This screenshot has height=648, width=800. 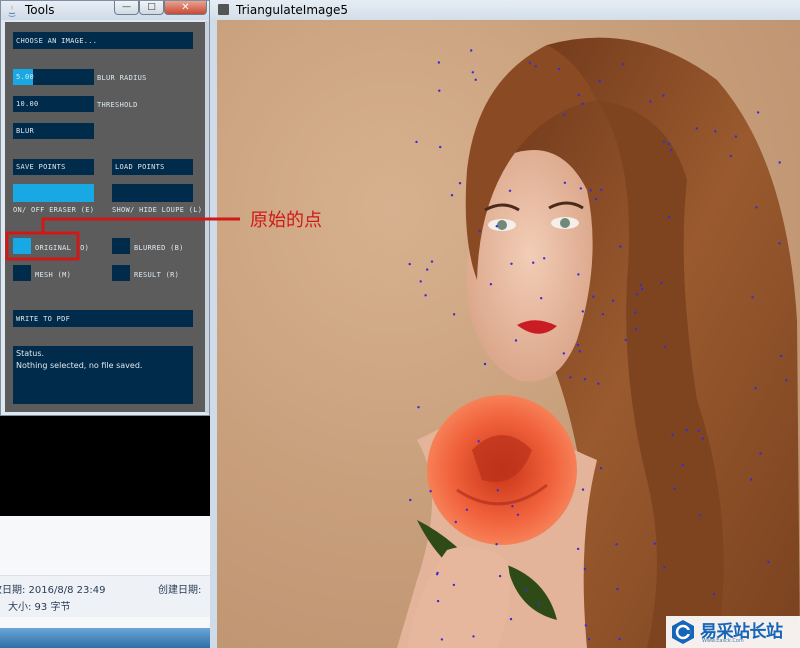 What do you see at coordinates (683, 632) in the screenshot?
I see `watermark-logo-icon` at bounding box center [683, 632].